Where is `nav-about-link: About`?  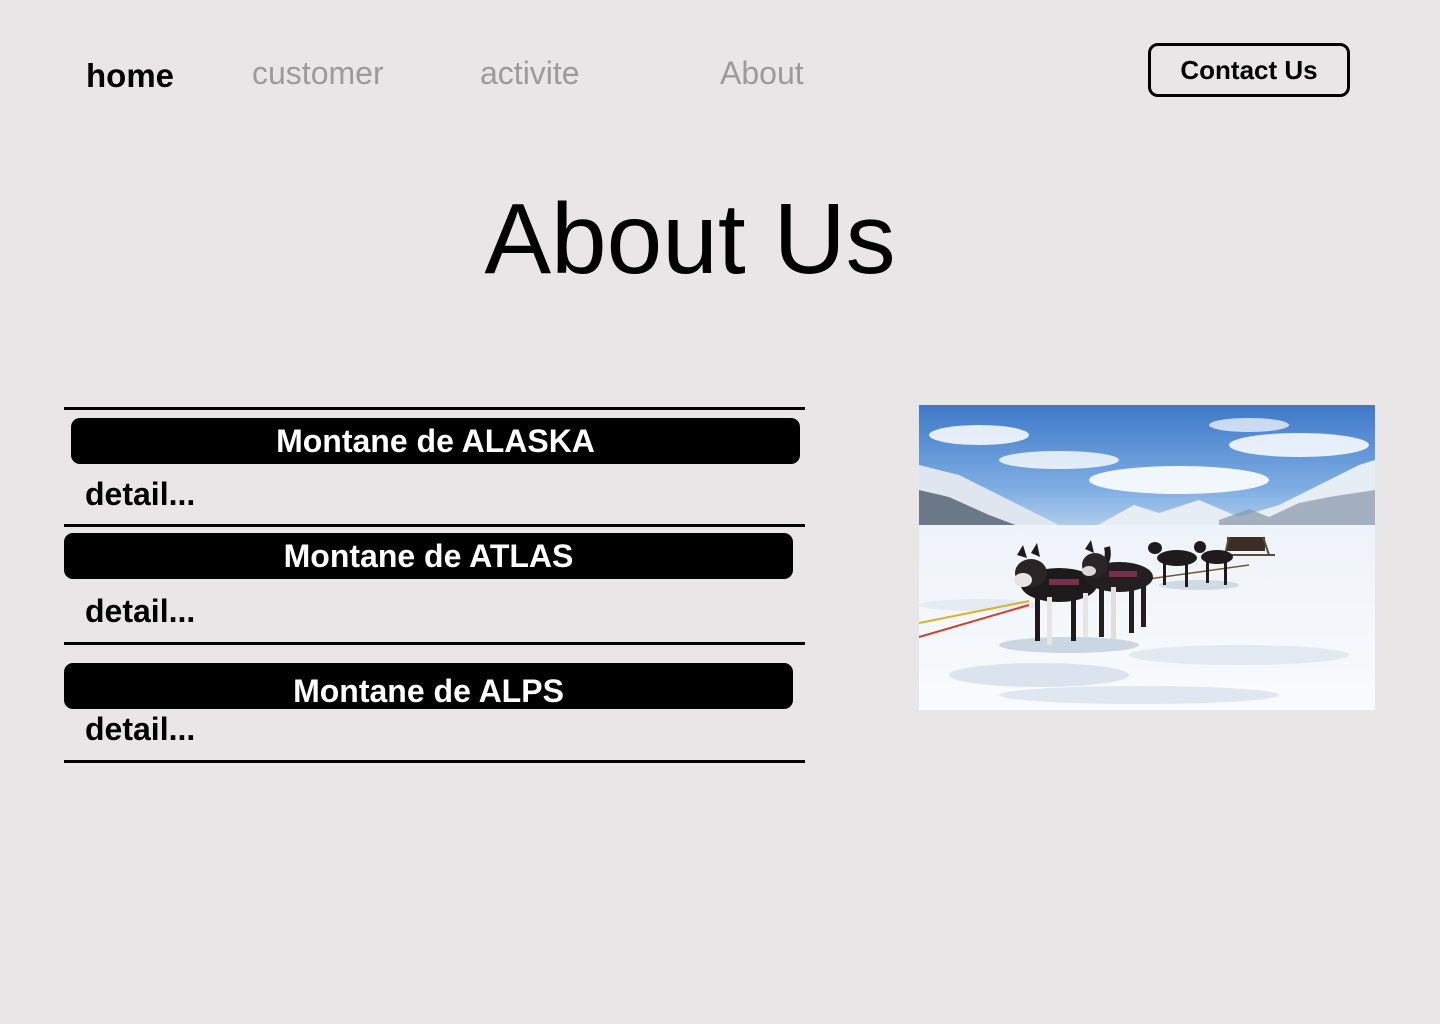
nav-about-link: About is located at coordinates (762, 73).